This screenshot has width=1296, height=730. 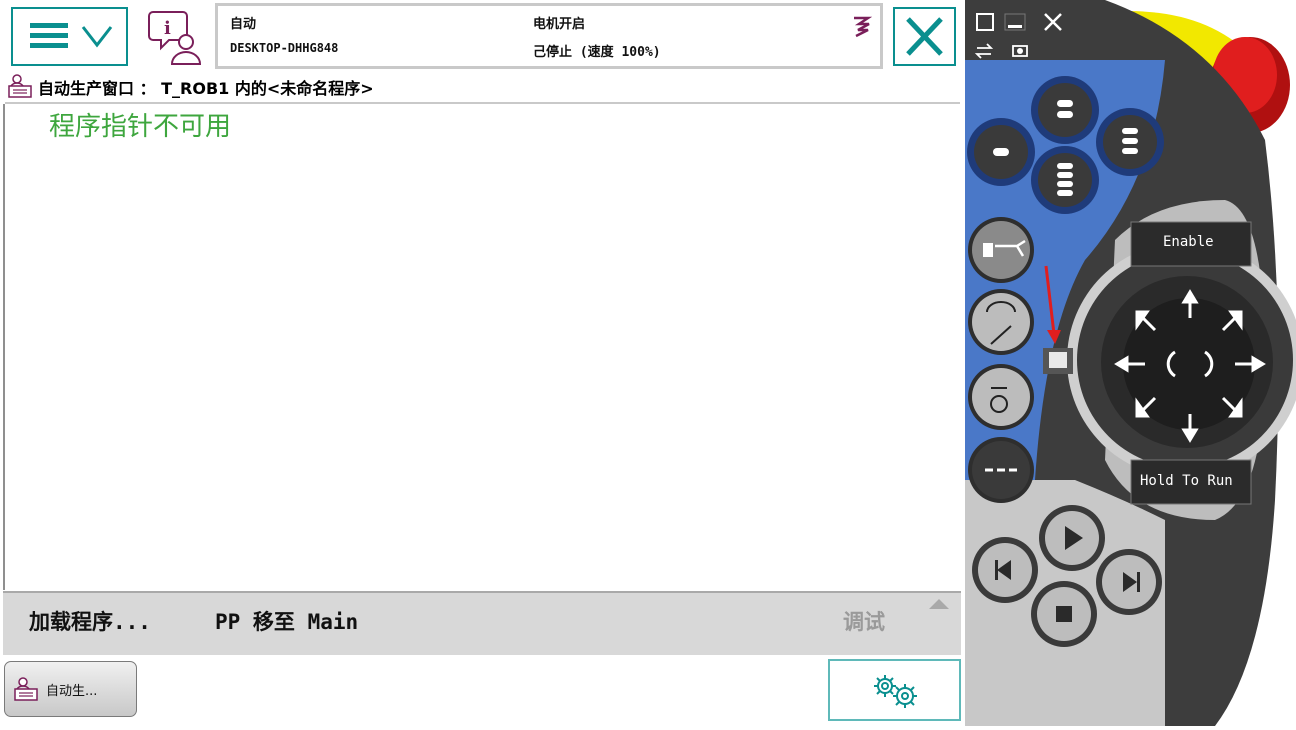 I want to click on menu-icon, so click(x=71, y=35).